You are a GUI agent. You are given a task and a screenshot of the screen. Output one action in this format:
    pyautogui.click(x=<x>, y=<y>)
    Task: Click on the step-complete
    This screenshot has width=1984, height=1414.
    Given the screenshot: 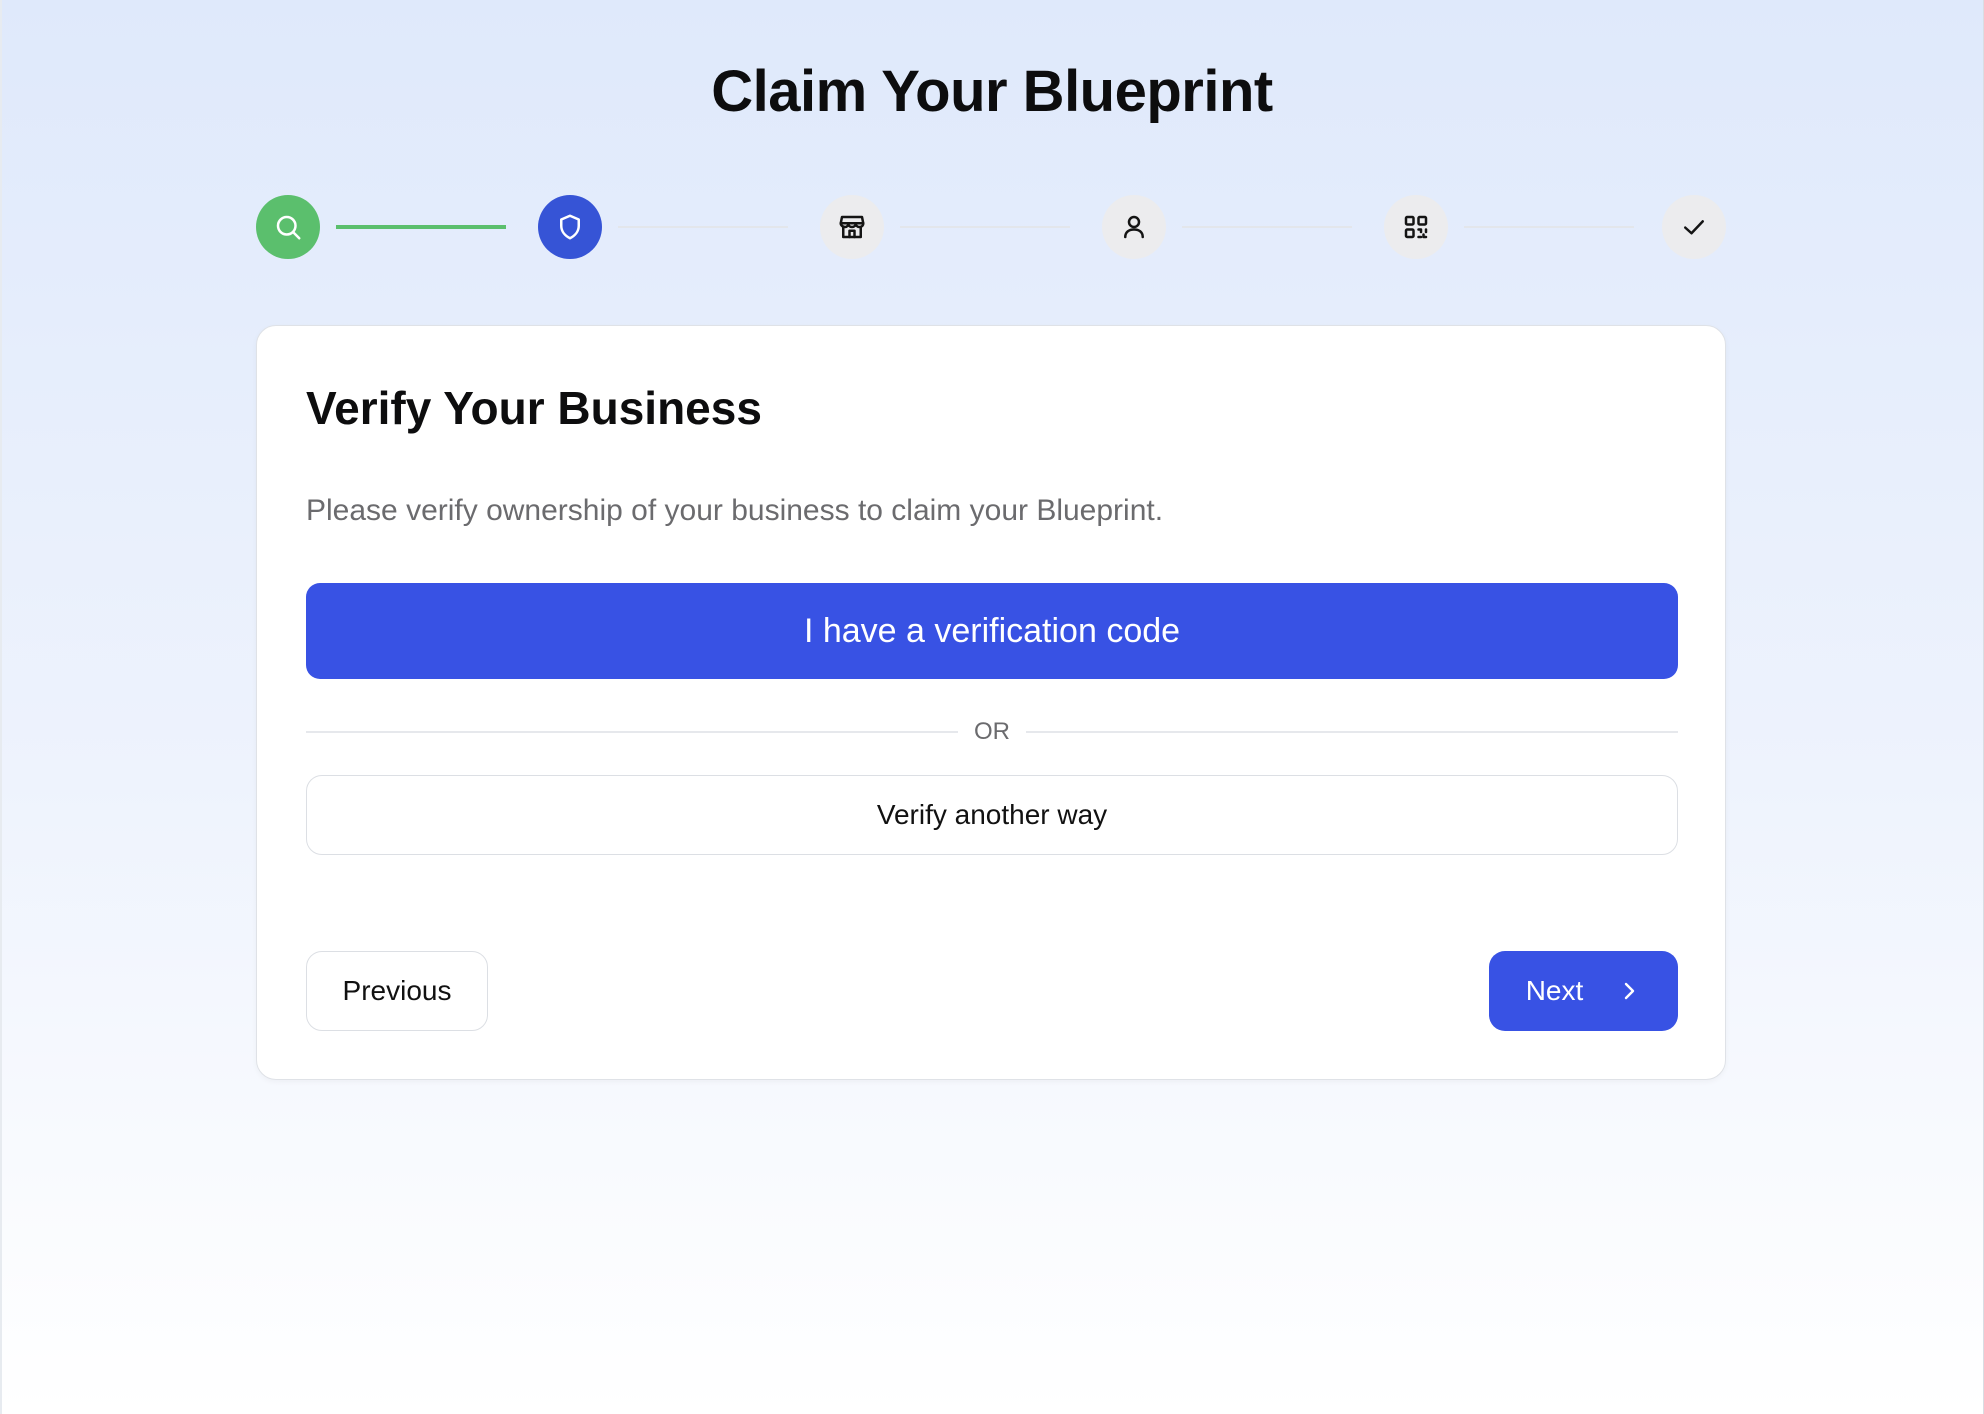 What is the action you would take?
    pyautogui.click(x=1694, y=227)
    